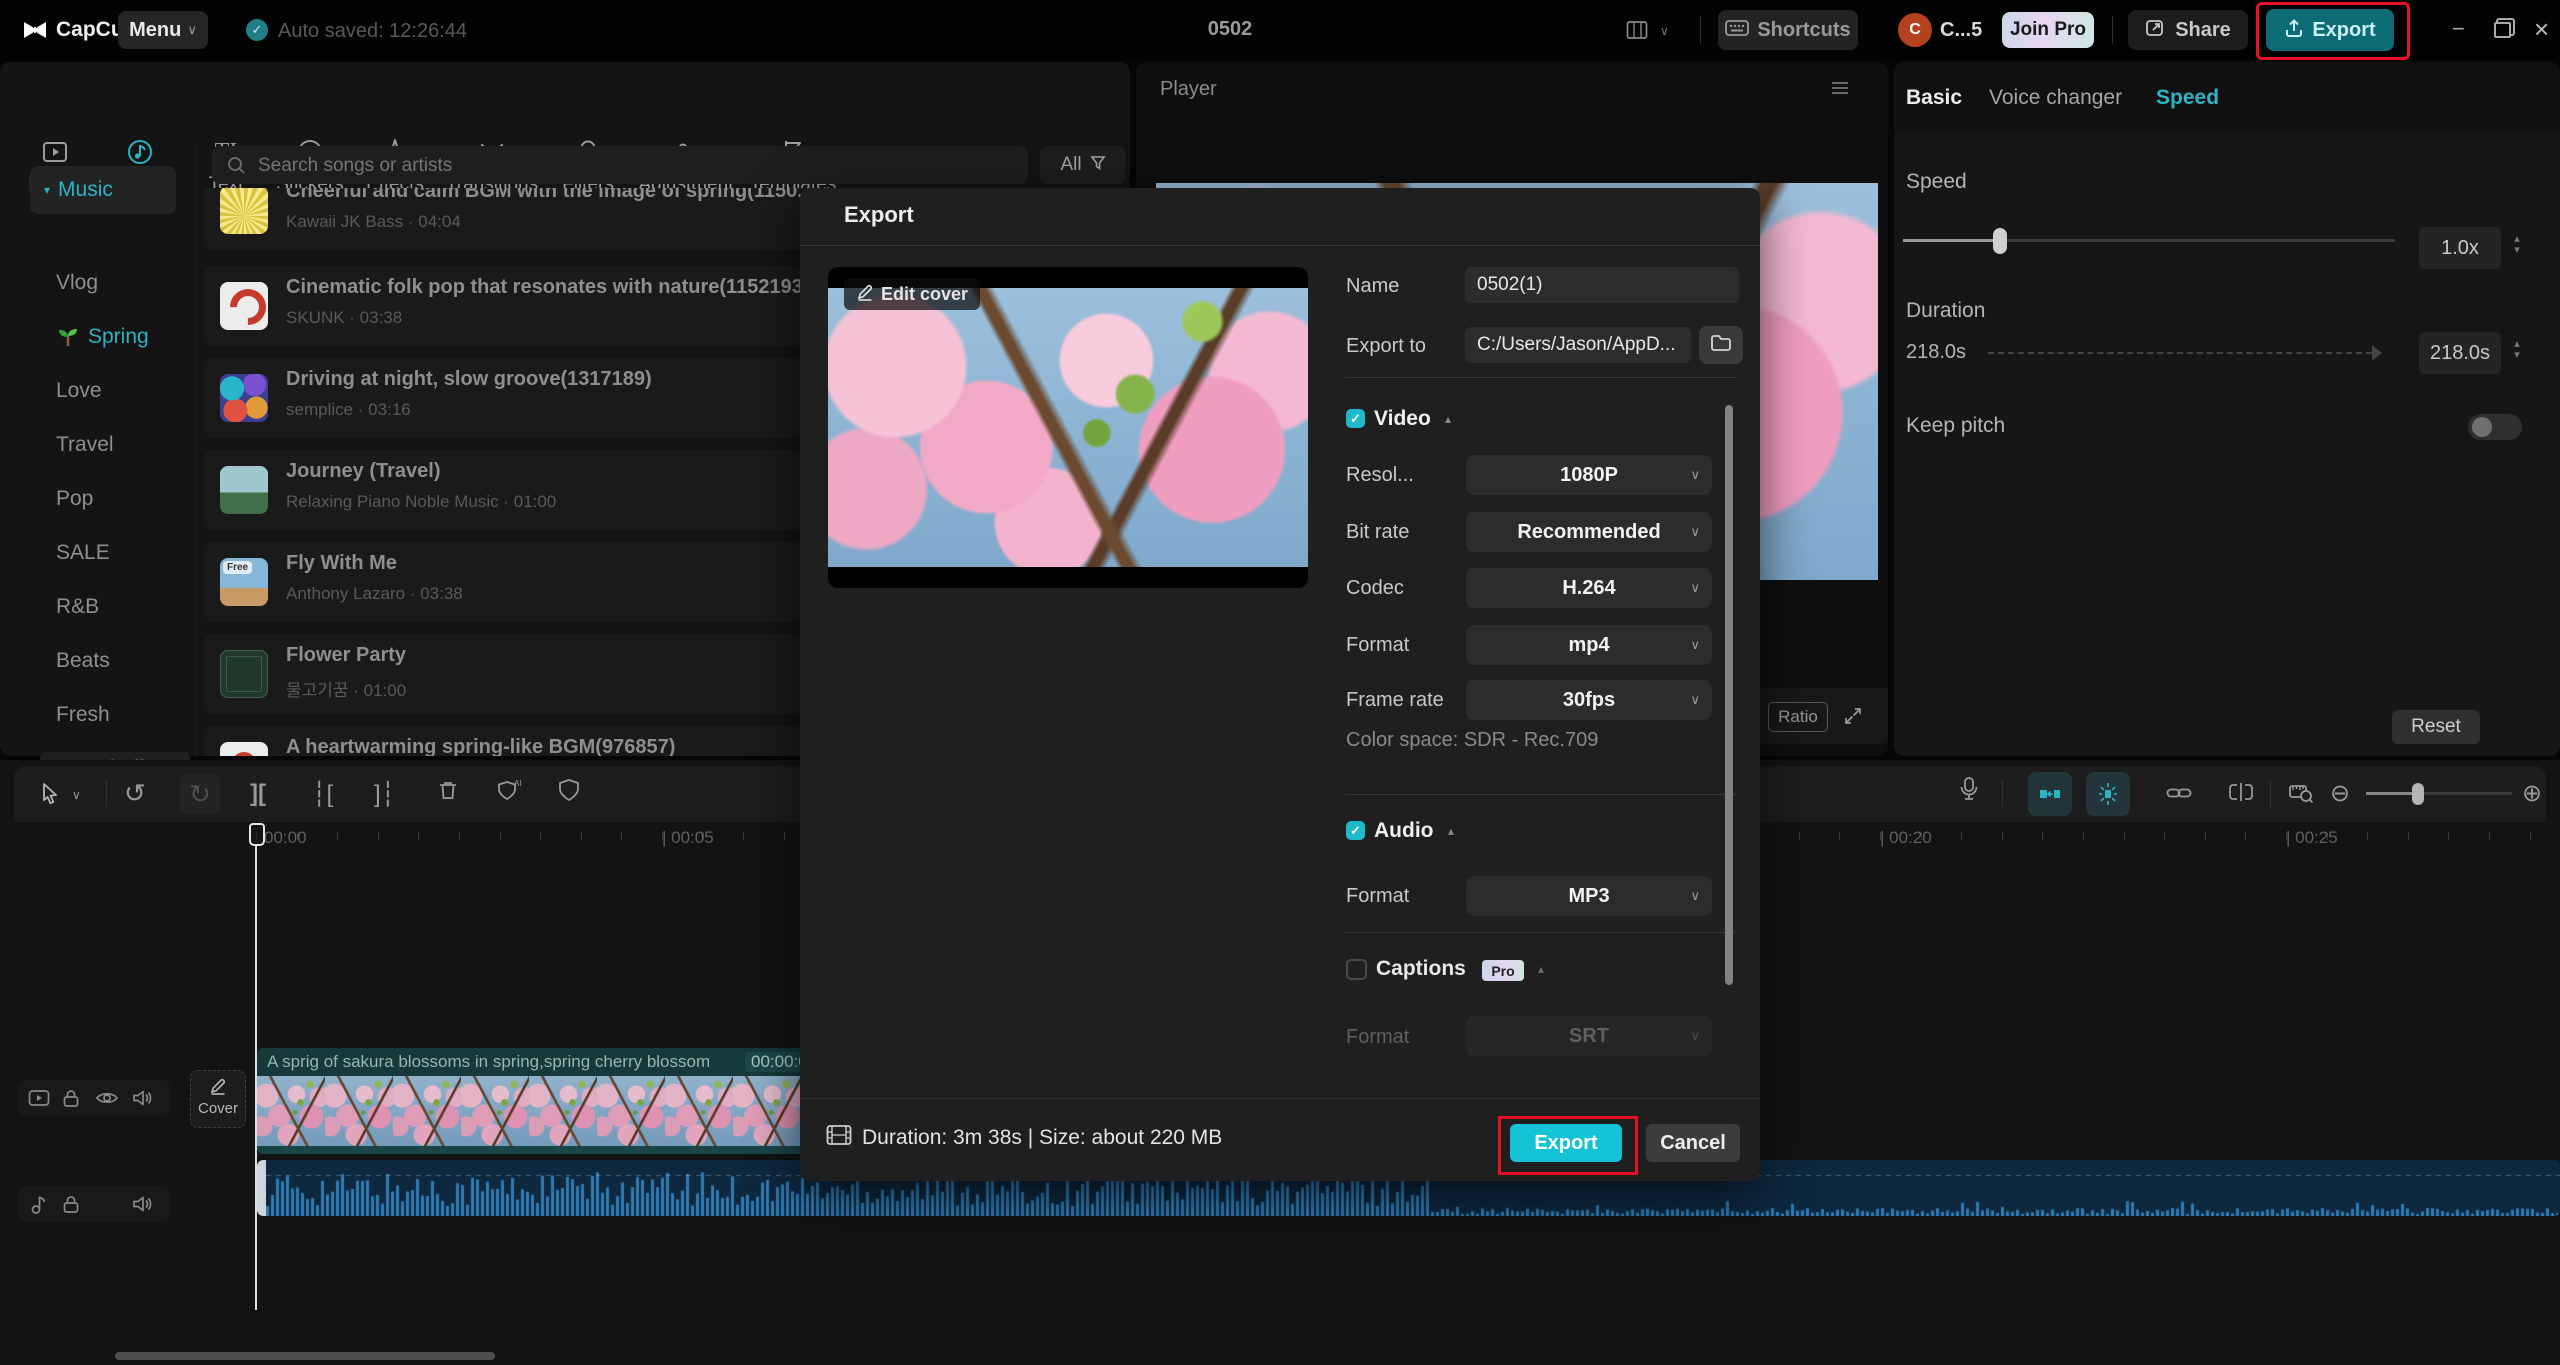 The image size is (2560, 1365). I want to click on captions-format-value: SRT, so click(1589, 1035).